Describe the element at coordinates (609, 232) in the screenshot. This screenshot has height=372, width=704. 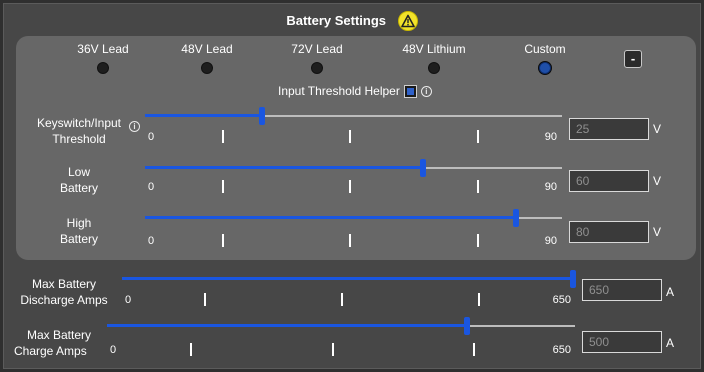
I see `high-battery-input: 80` at that location.